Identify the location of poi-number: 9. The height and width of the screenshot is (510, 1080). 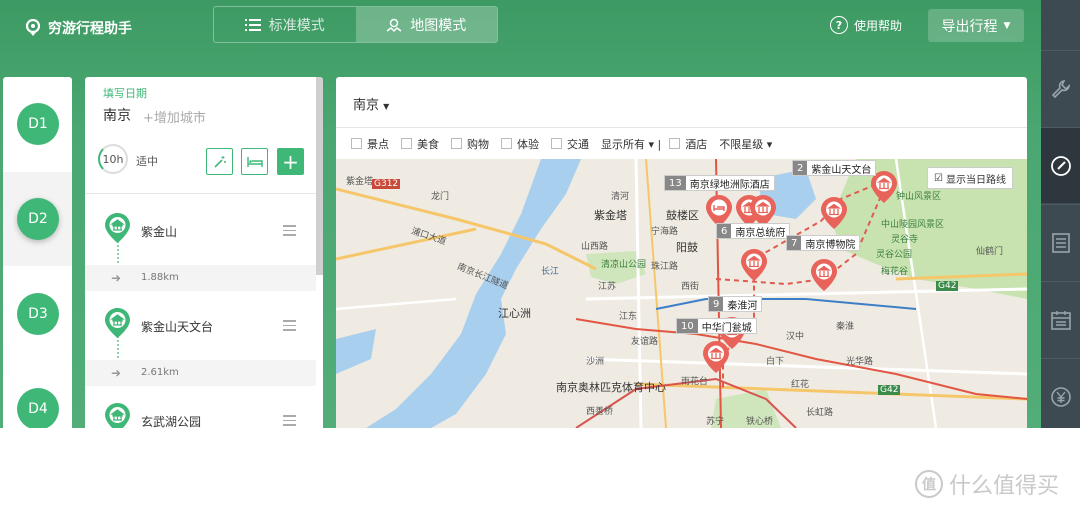
(716, 304).